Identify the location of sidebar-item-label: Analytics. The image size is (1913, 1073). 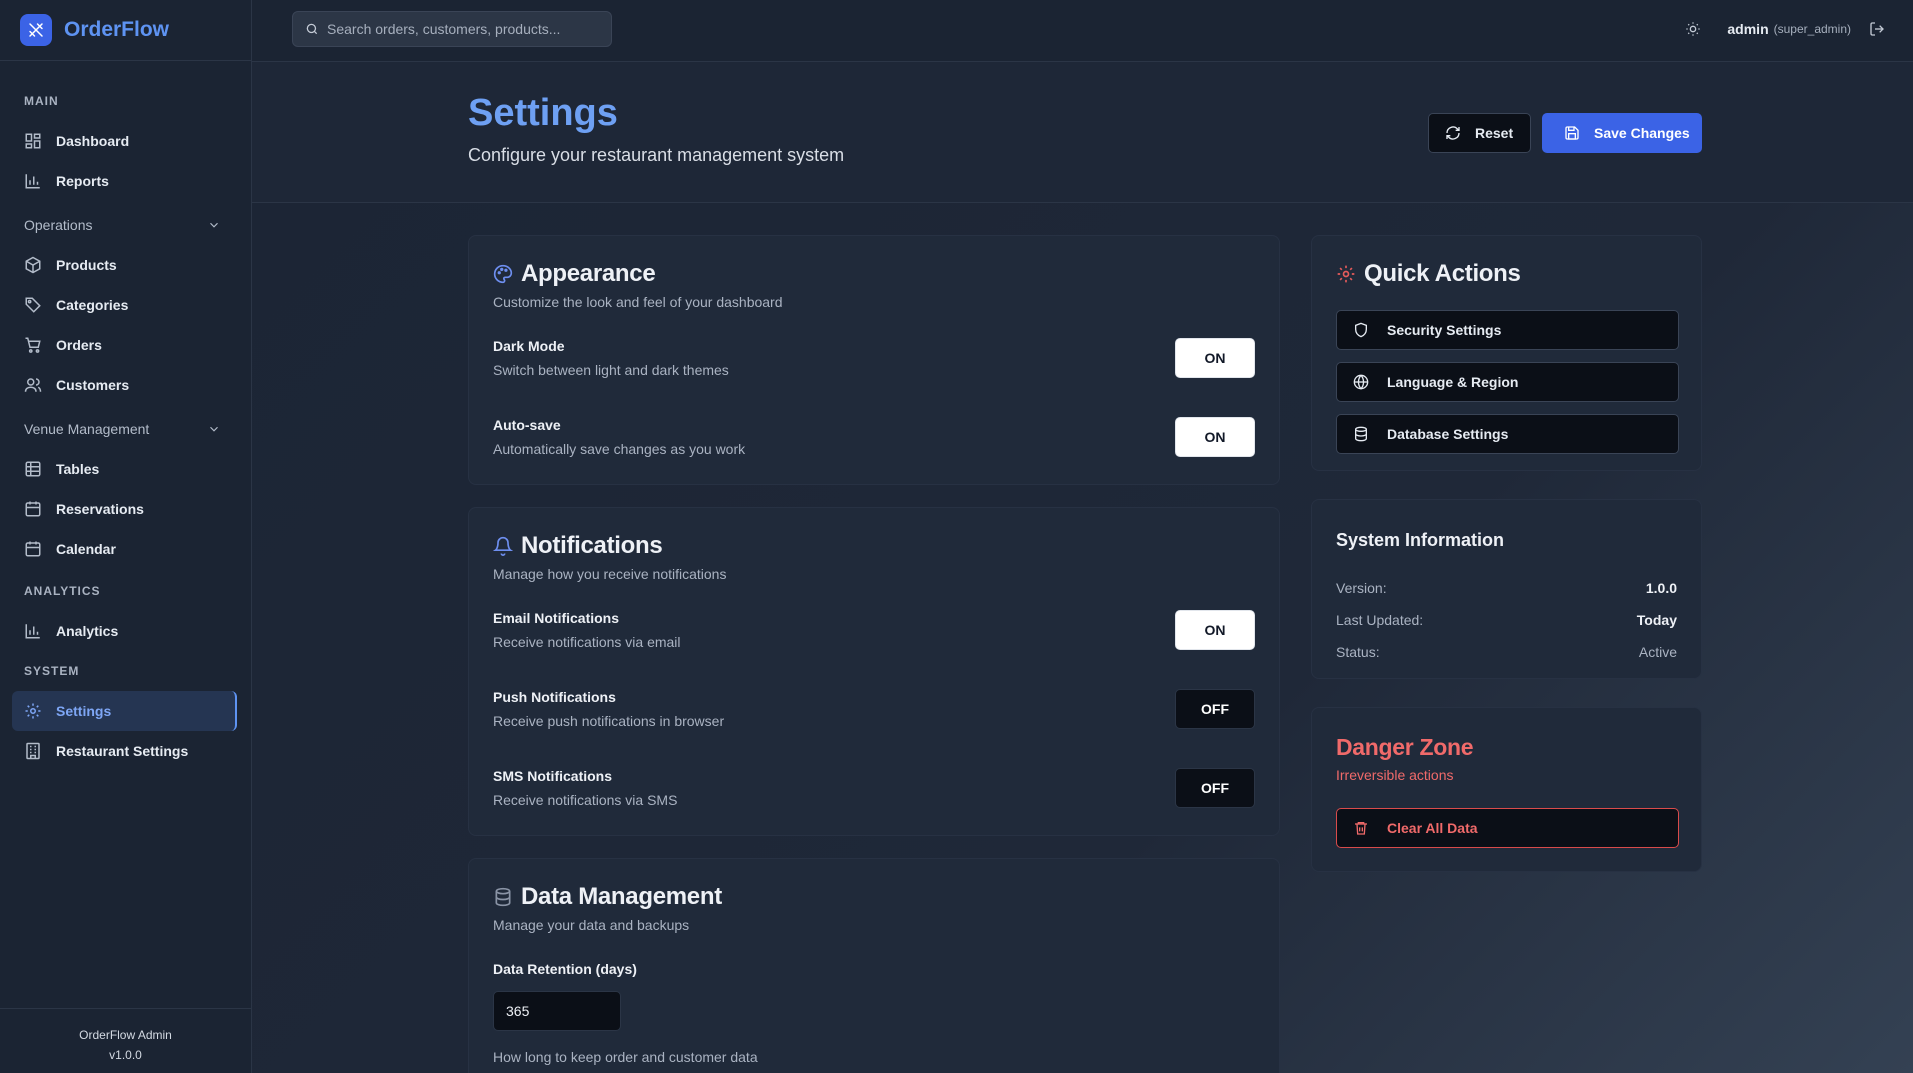
(87, 631).